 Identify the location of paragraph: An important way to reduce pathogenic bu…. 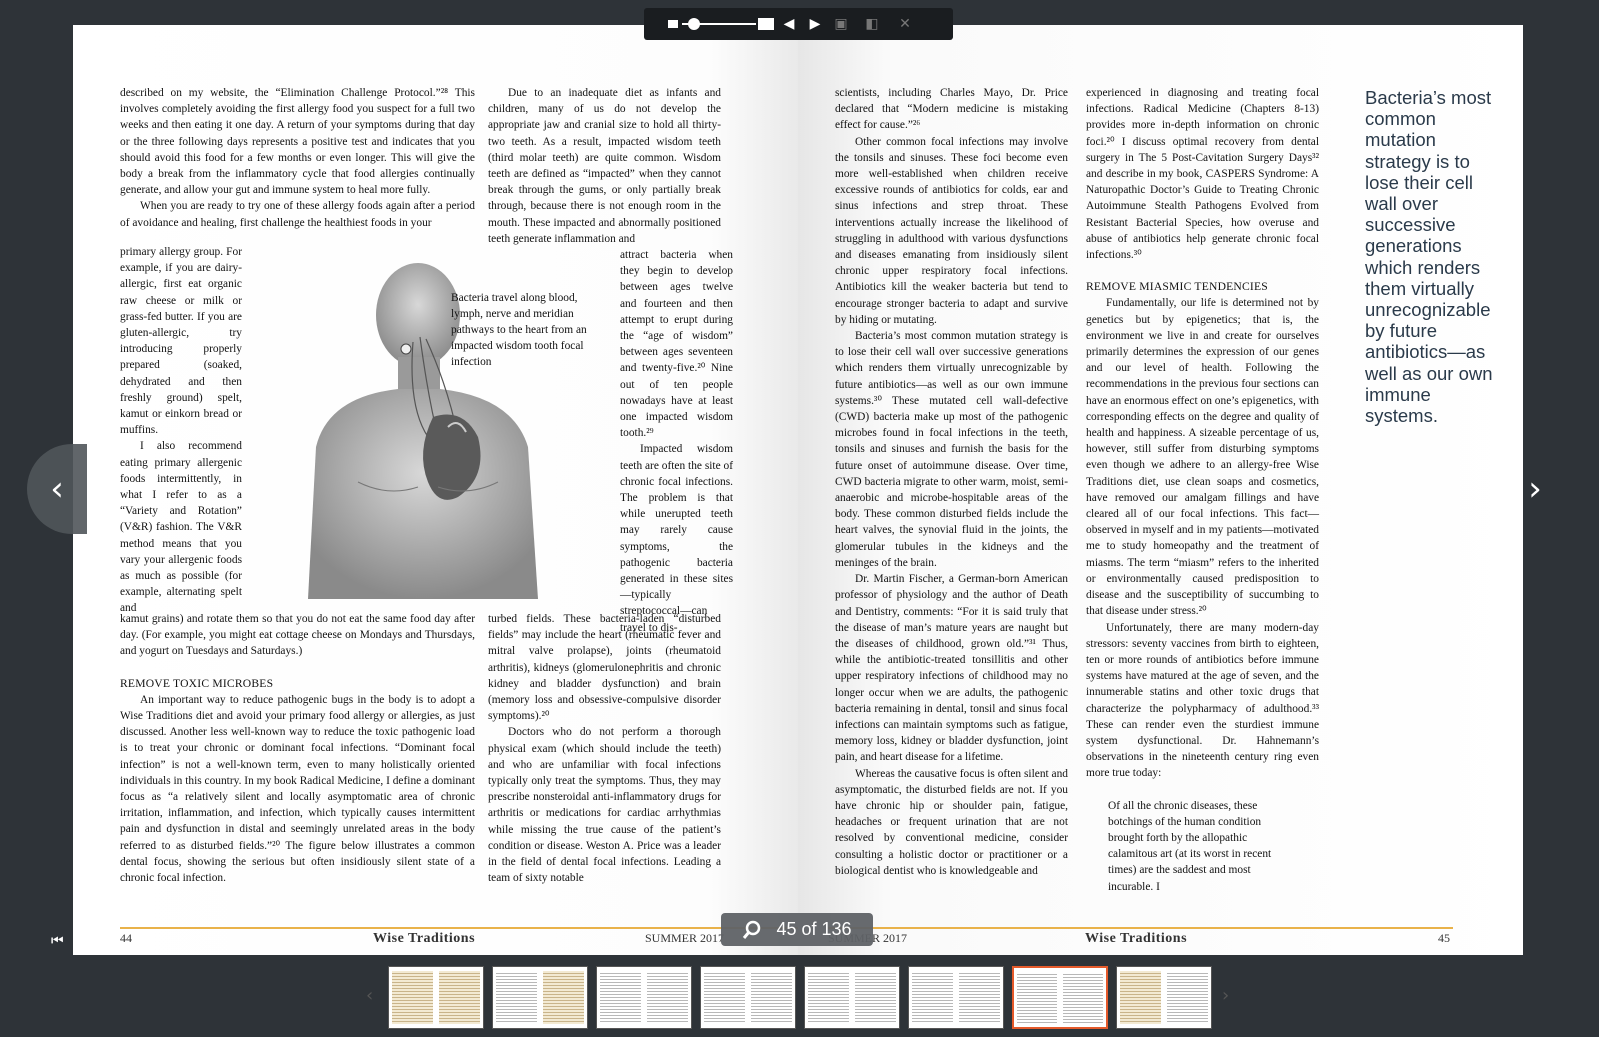
(297, 789).